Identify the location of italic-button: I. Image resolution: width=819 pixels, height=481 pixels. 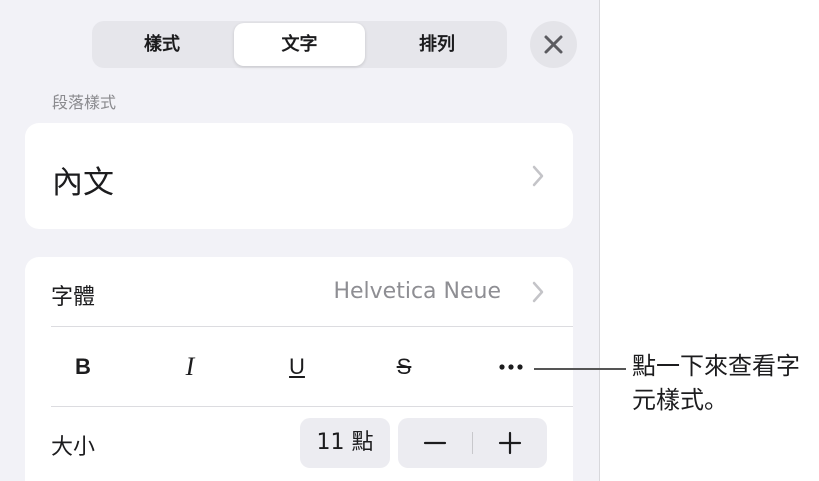
(190, 367).